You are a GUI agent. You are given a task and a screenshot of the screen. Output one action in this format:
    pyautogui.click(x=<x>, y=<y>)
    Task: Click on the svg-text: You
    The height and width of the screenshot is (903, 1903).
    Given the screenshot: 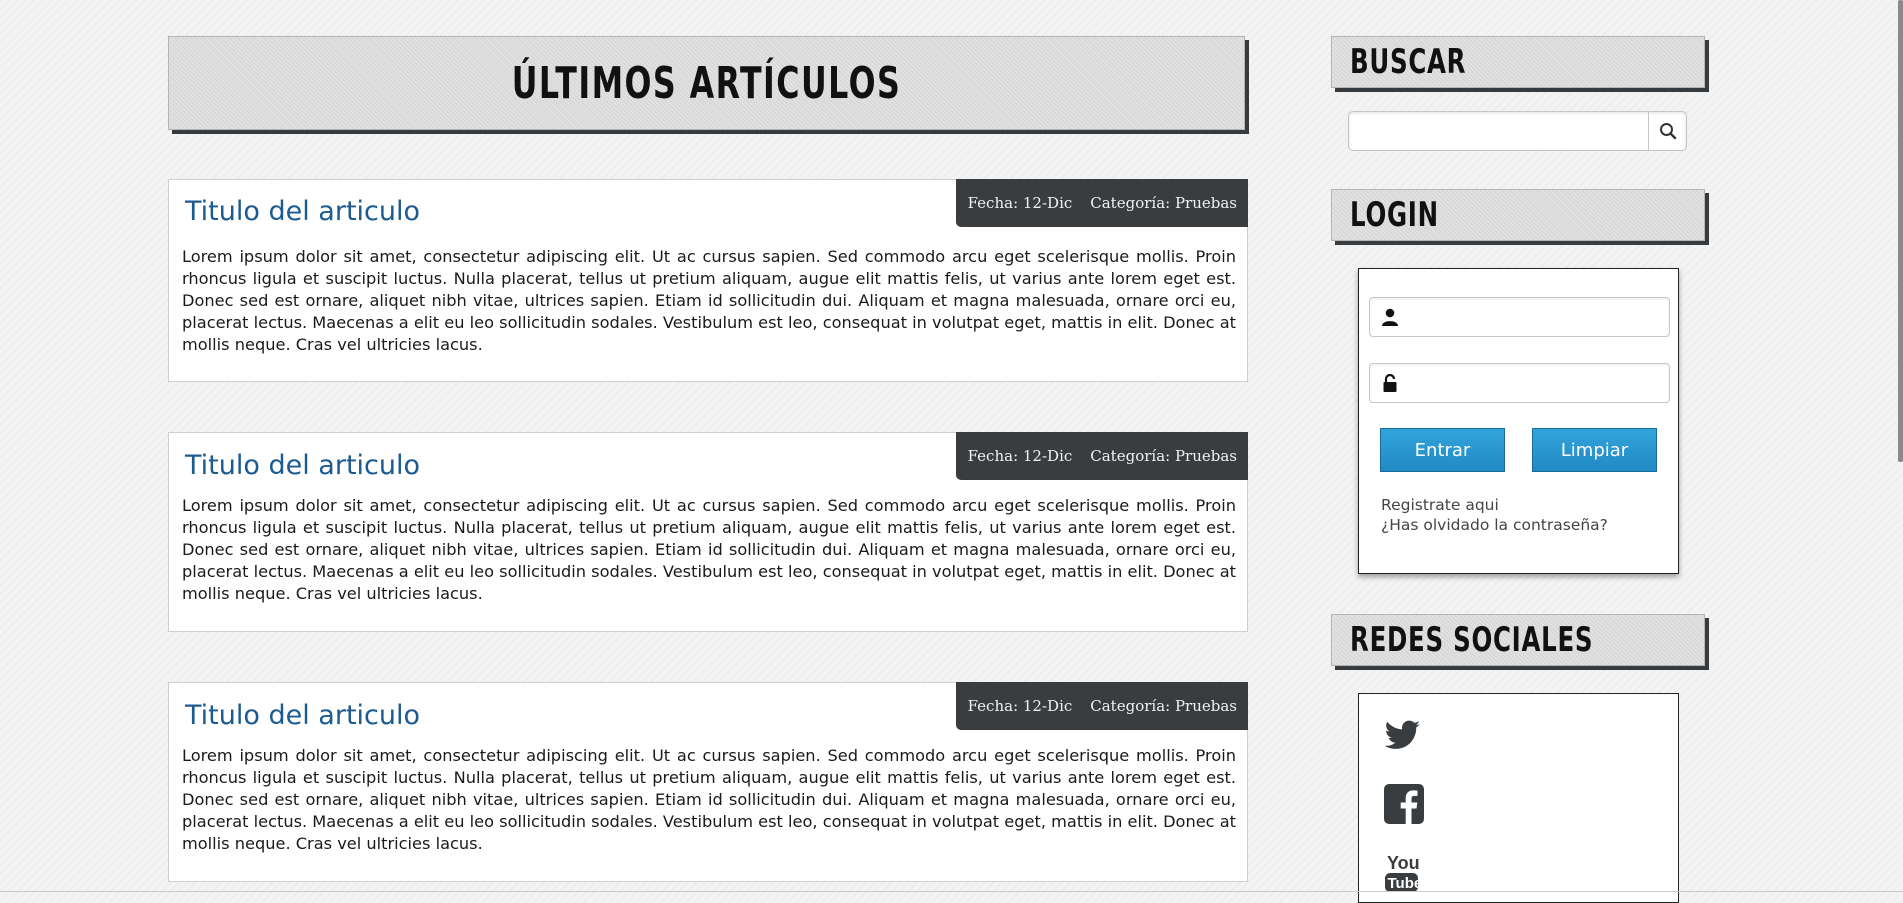 What is the action you would take?
    pyautogui.click(x=1403, y=863)
    